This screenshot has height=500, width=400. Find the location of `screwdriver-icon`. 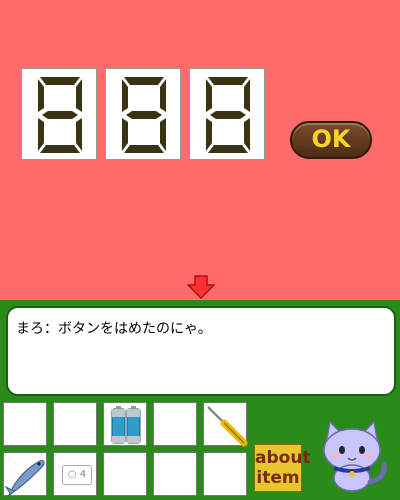

screwdriver-icon is located at coordinates (227, 426).